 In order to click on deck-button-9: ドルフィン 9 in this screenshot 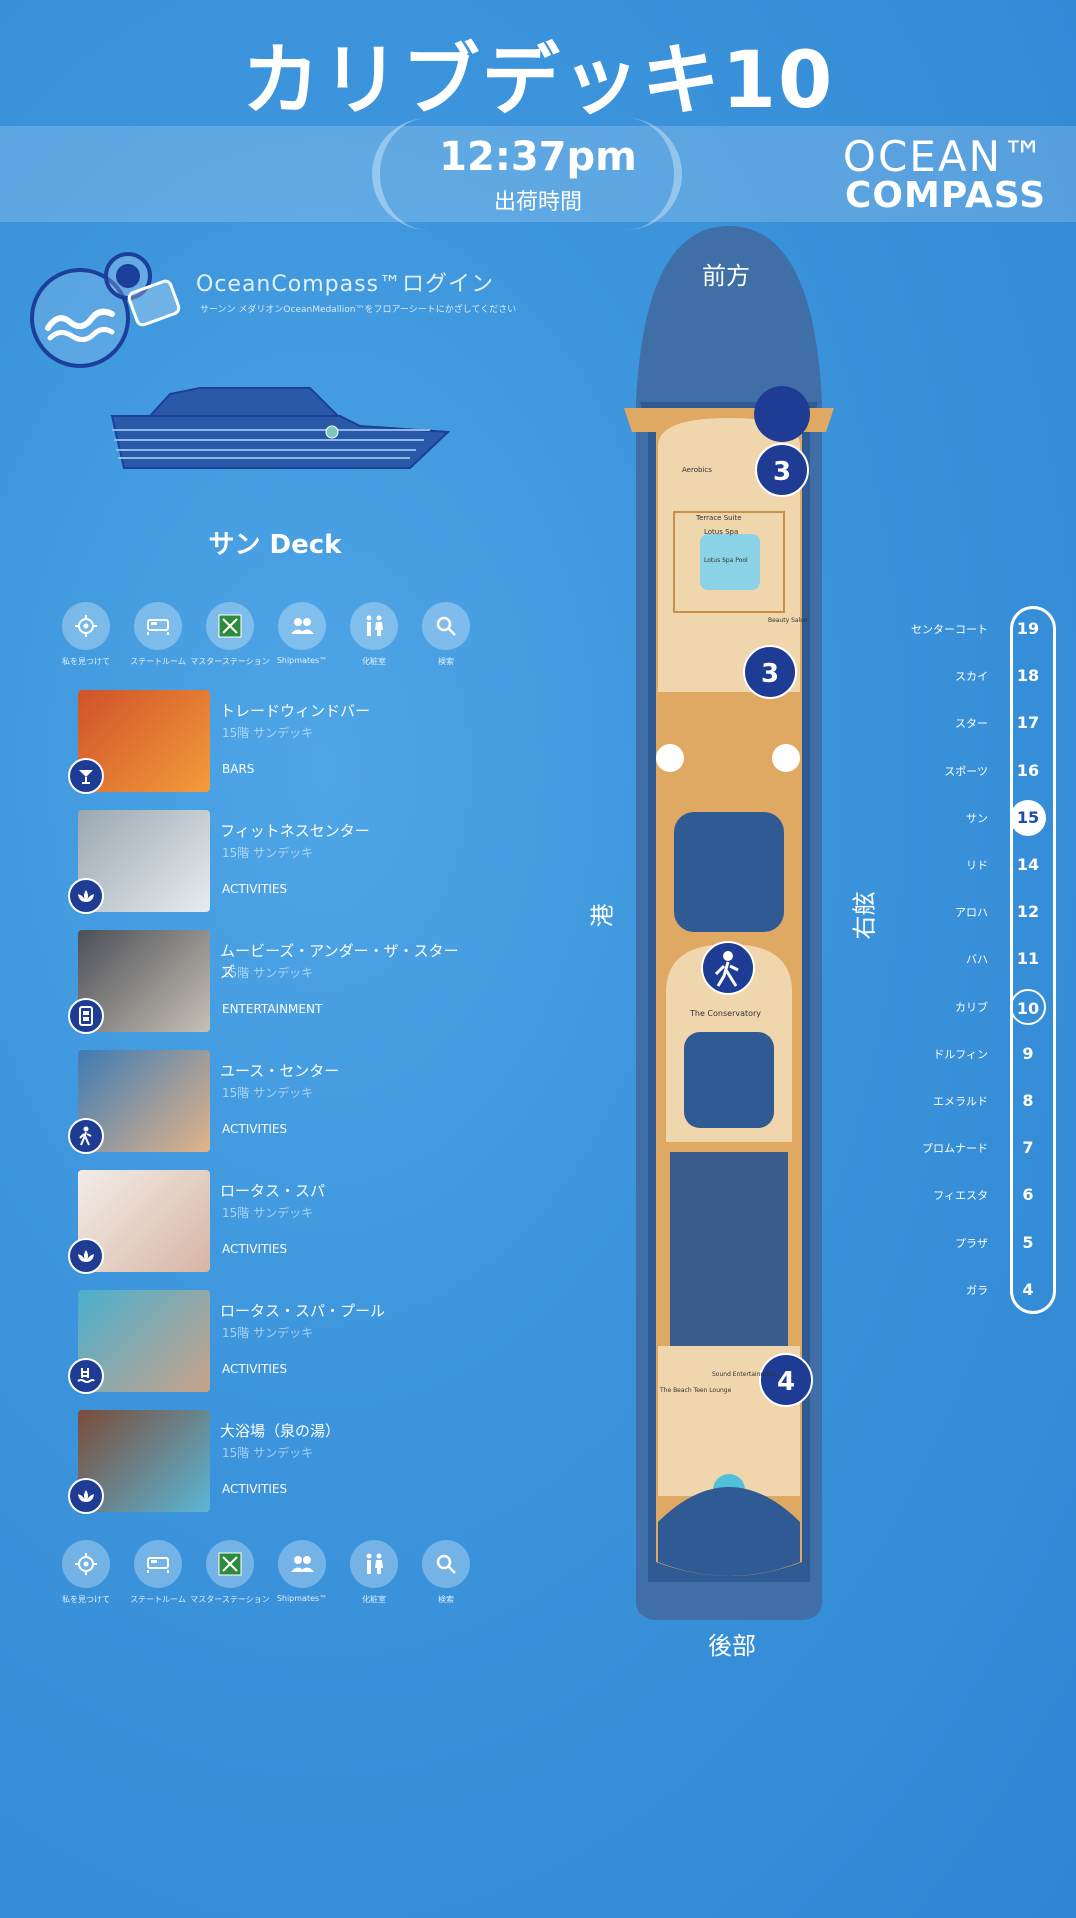, I will do `click(951, 1054)`.